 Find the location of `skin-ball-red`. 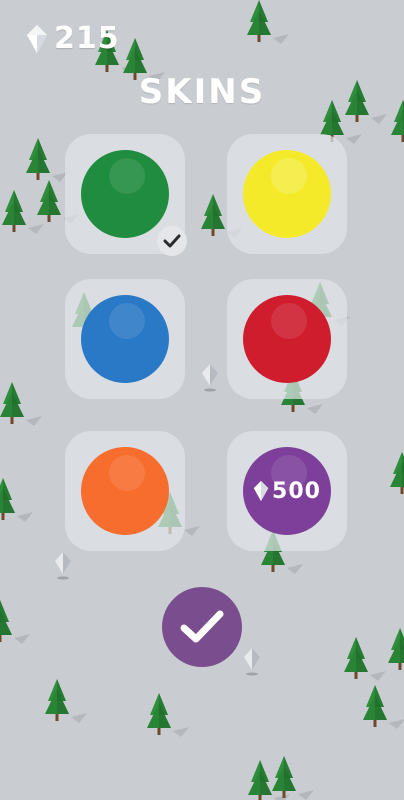

skin-ball-red is located at coordinates (287, 339).